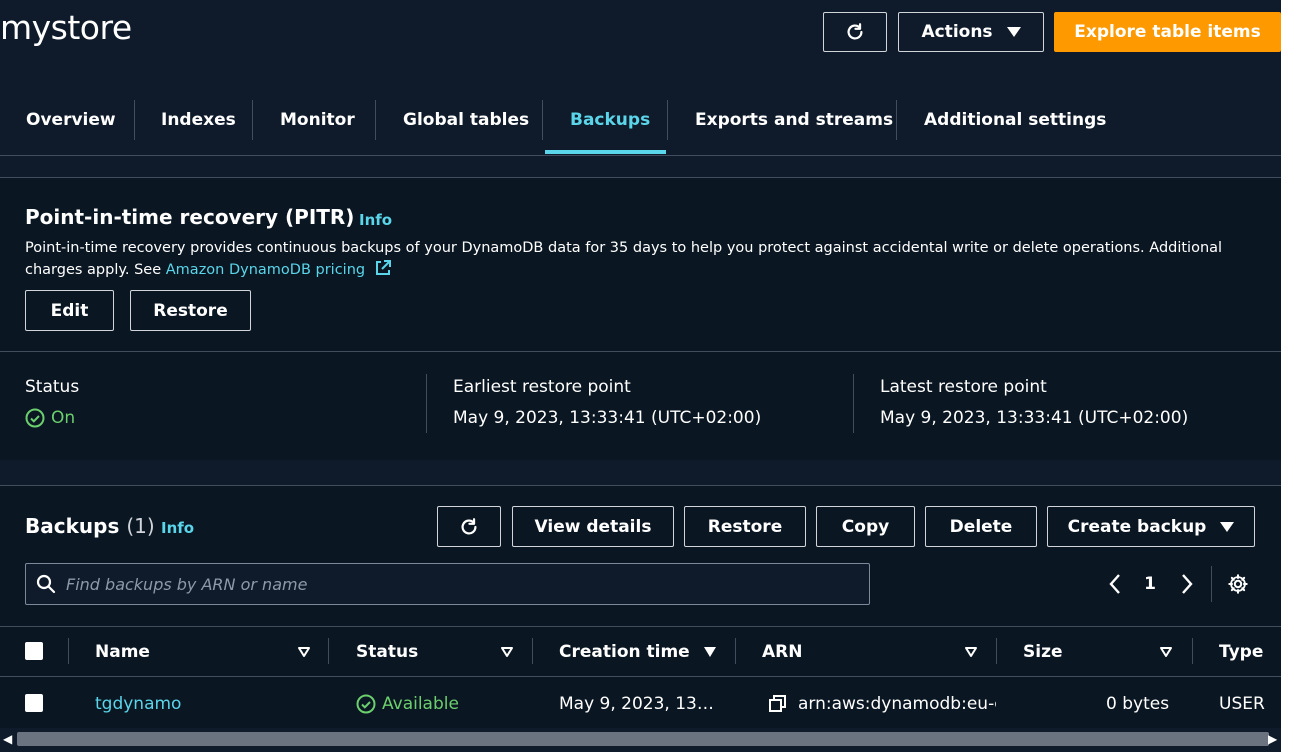  I want to click on gear-icon, so click(1238, 584).